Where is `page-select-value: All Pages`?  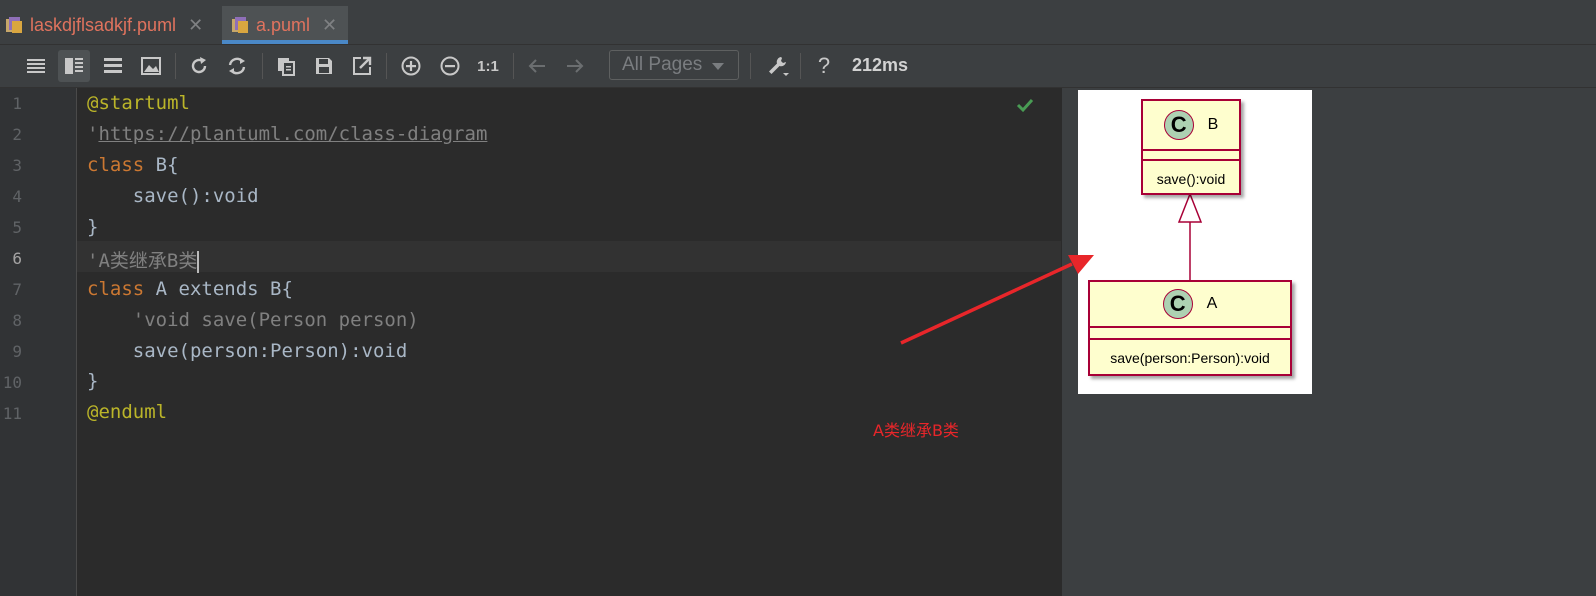
page-select-value: All Pages is located at coordinates (662, 64).